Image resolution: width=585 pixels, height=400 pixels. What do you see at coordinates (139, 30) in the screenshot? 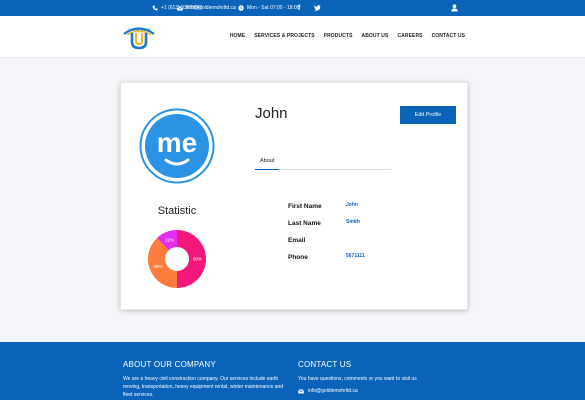
I see `svg-text: GOLDIE MOHR` at bounding box center [139, 30].